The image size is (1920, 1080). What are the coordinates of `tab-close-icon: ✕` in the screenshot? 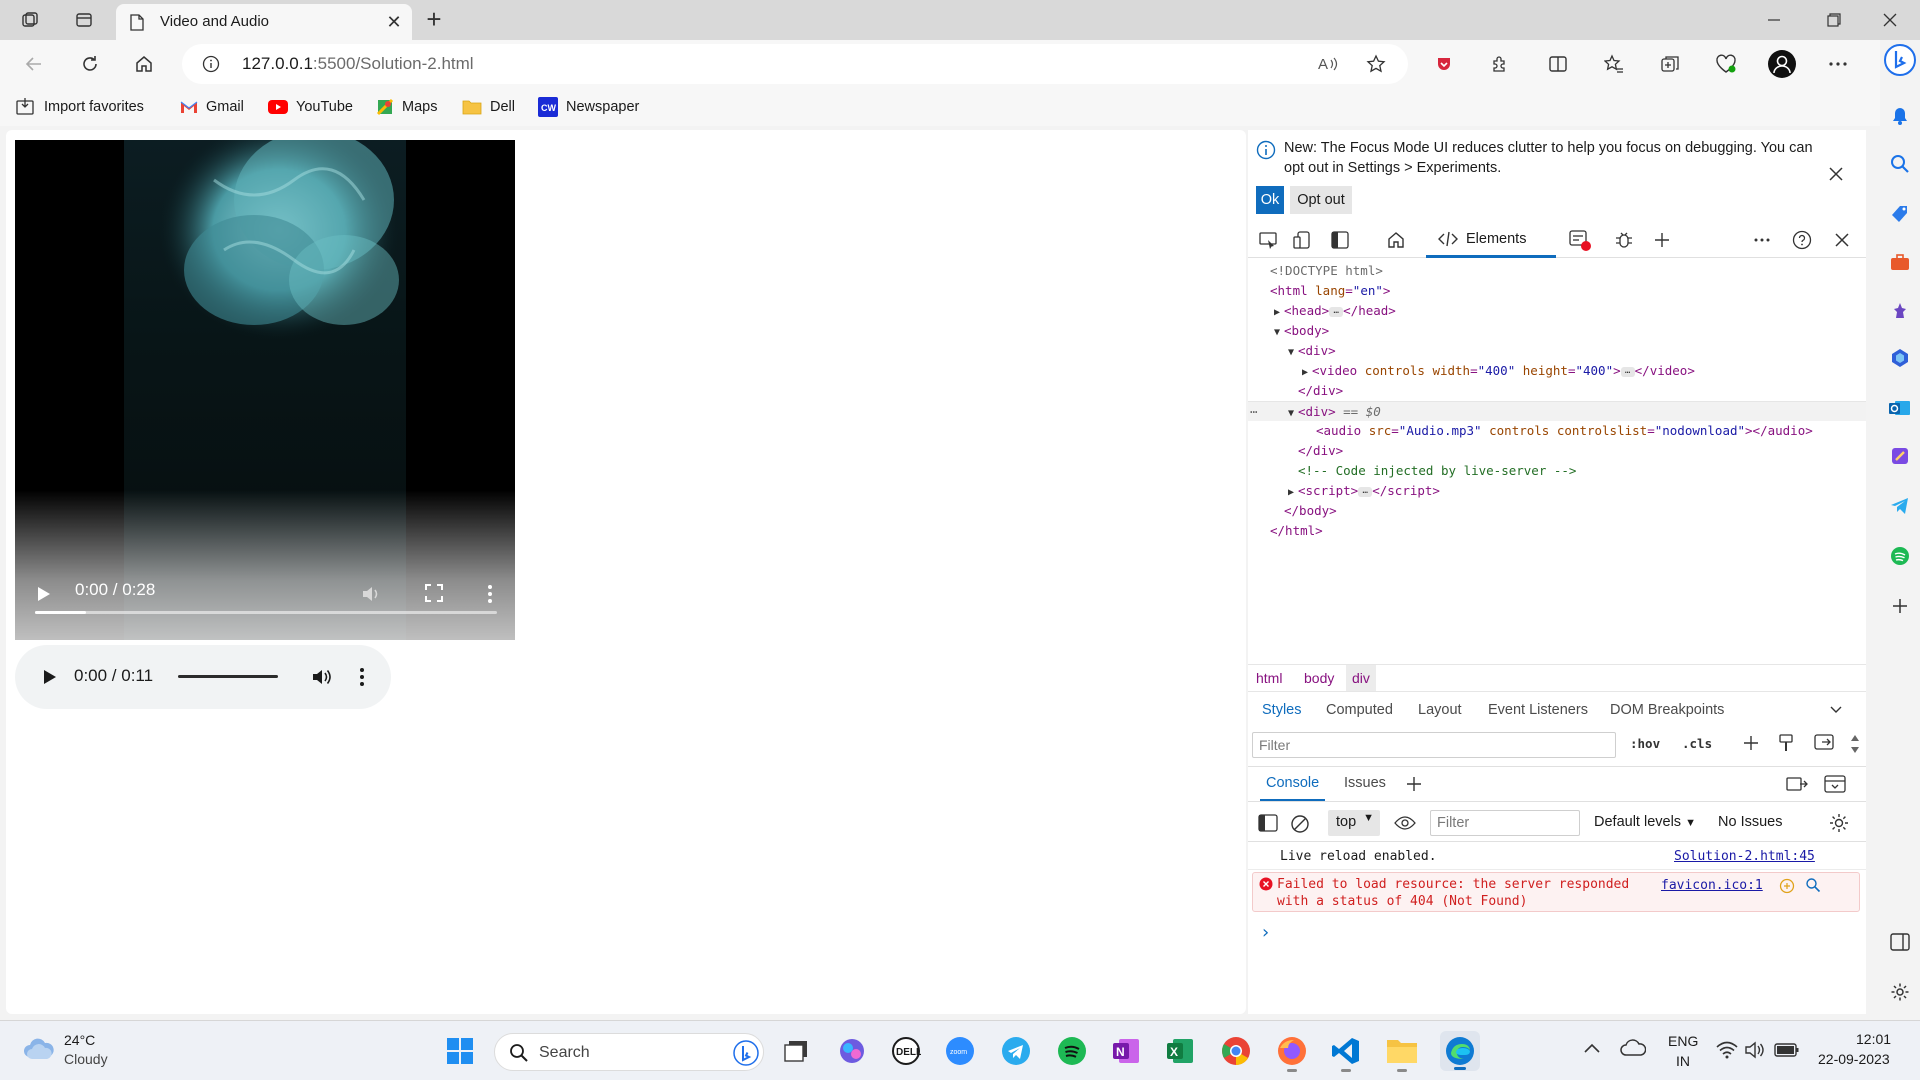 It's located at (394, 22).